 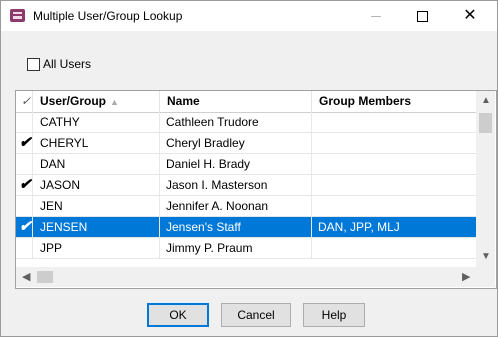 What do you see at coordinates (96, 185) in the screenshot?
I see `row-user-group: JASON` at bounding box center [96, 185].